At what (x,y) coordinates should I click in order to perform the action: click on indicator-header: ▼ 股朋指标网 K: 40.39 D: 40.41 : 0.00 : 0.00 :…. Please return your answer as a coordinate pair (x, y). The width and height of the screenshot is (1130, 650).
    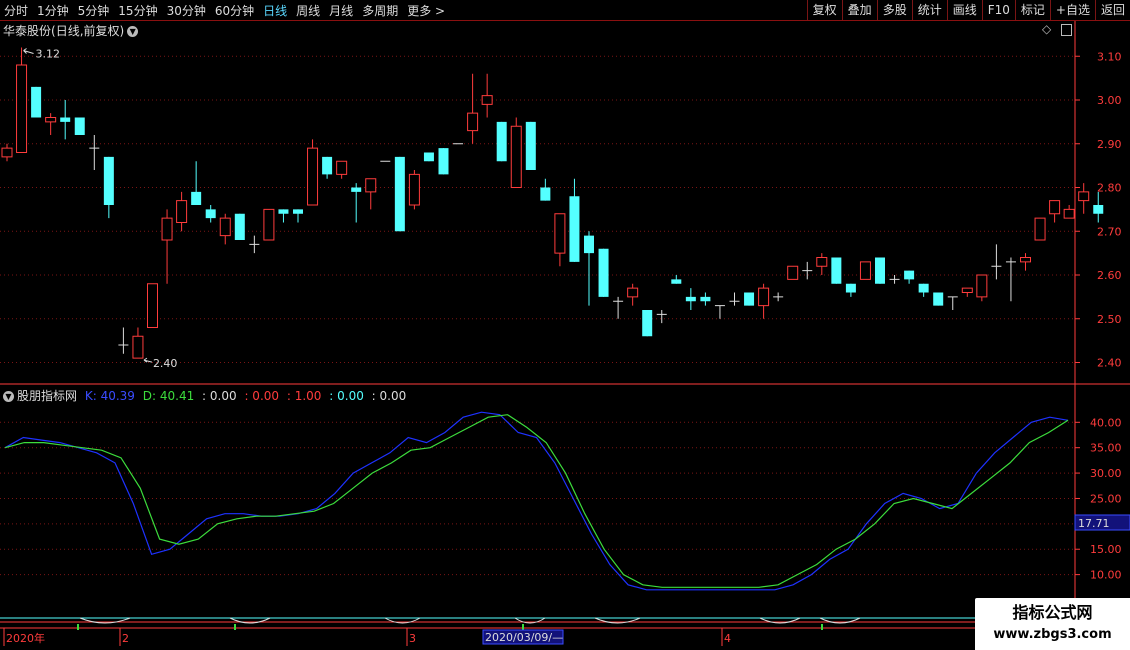
    Looking at the image, I should click on (204, 395).